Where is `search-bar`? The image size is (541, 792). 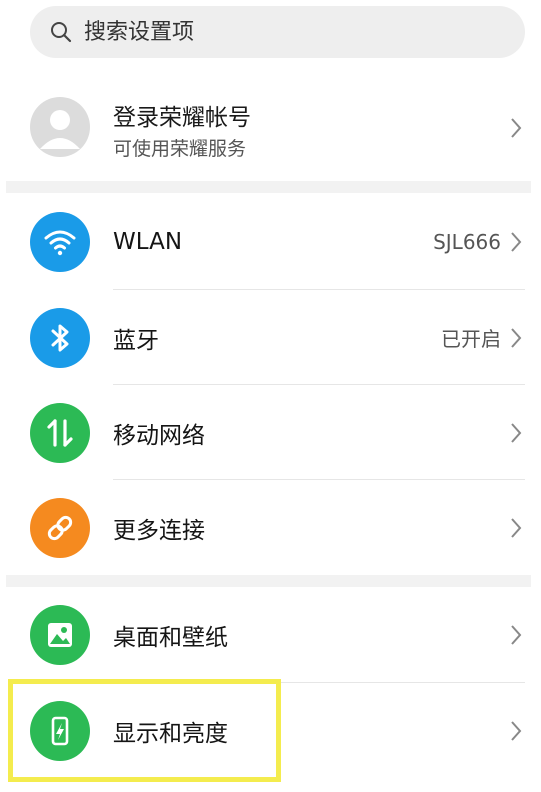
search-bar is located at coordinates (277, 32).